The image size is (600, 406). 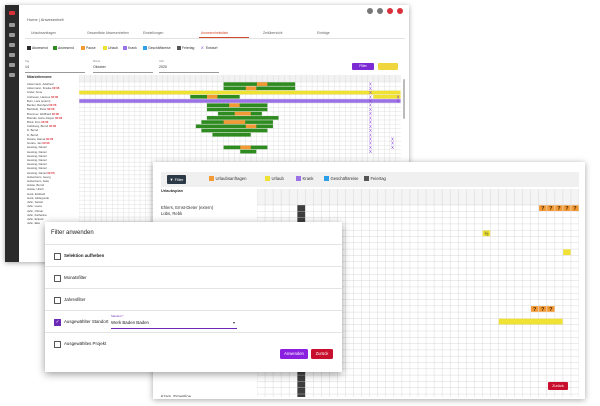 What do you see at coordinates (55, 66) in the screenshot?
I see `filter-select-1: Tag 14` at bounding box center [55, 66].